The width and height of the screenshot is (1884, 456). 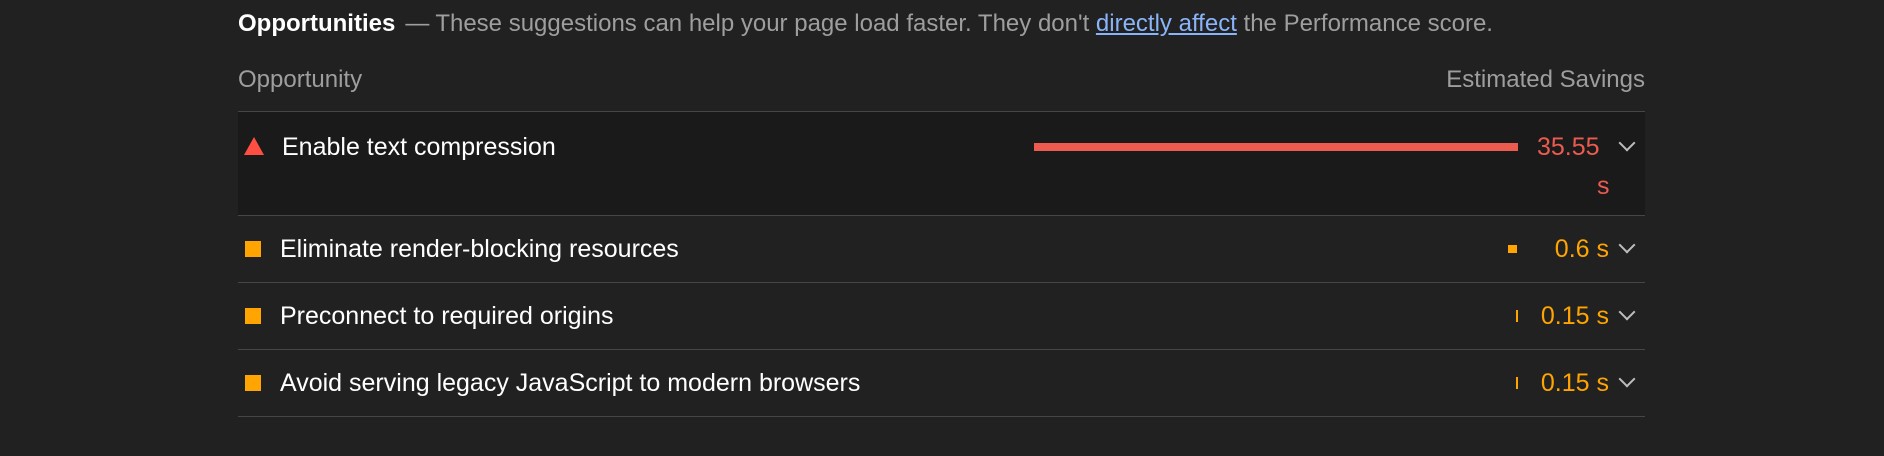 What do you see at coordinates (479, 249) in the screenshot?
I see `audit-title: Eliminate render-blocking resources` at bounding box center [479, 249].